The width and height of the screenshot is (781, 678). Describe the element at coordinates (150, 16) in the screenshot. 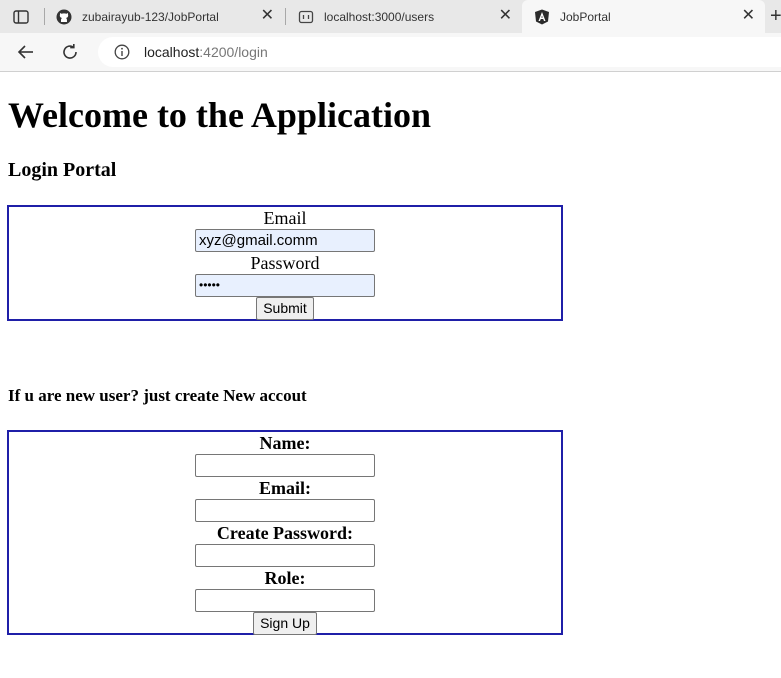

I see `tab-title: zubairayub-123/JobPortal` at that location.